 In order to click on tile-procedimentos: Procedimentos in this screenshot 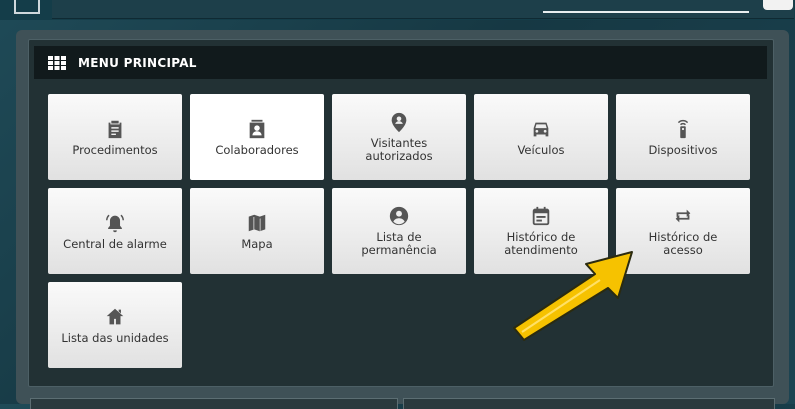, I will do `click(115, 137)`.